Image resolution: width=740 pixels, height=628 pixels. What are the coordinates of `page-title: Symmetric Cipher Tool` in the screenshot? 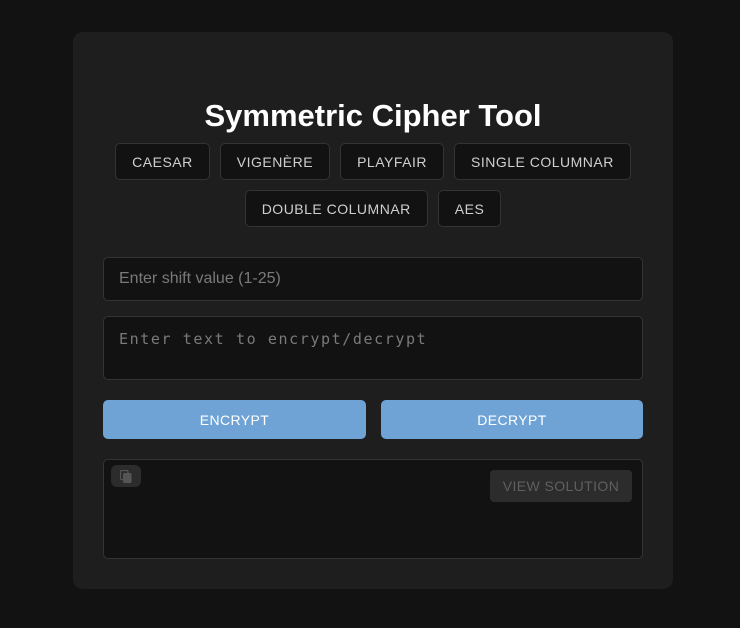 It's located at (373, 115).